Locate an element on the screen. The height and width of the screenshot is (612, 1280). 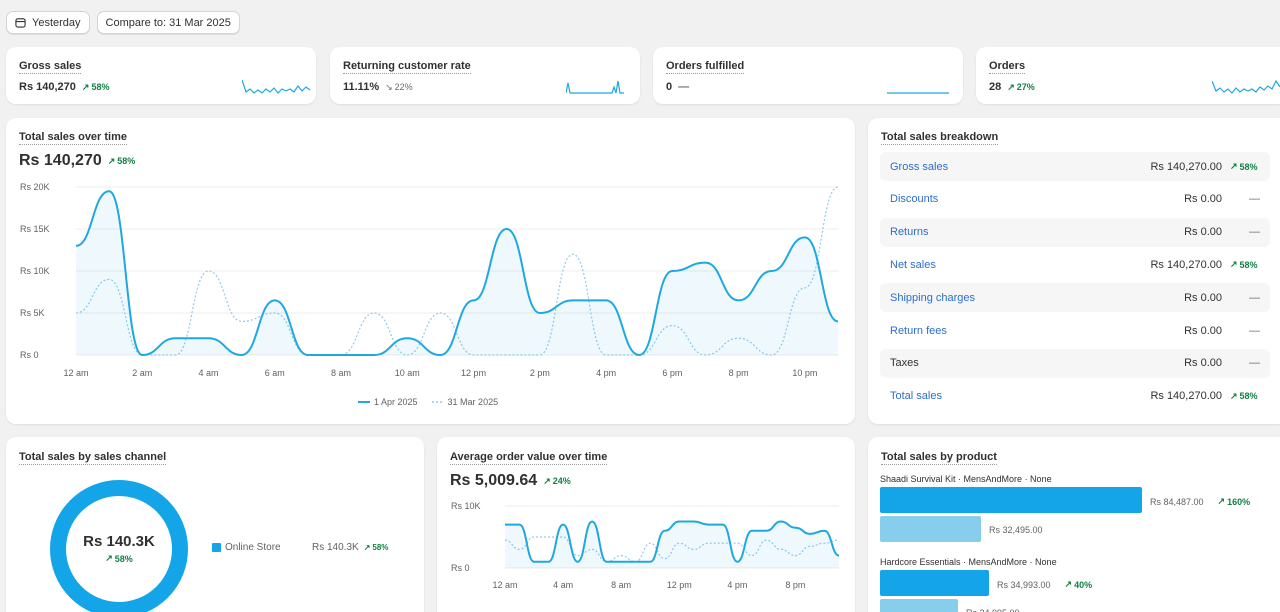
product-current-label: Rs 84,487.00 ↗ 160% is located at coordinates (1200, 501).